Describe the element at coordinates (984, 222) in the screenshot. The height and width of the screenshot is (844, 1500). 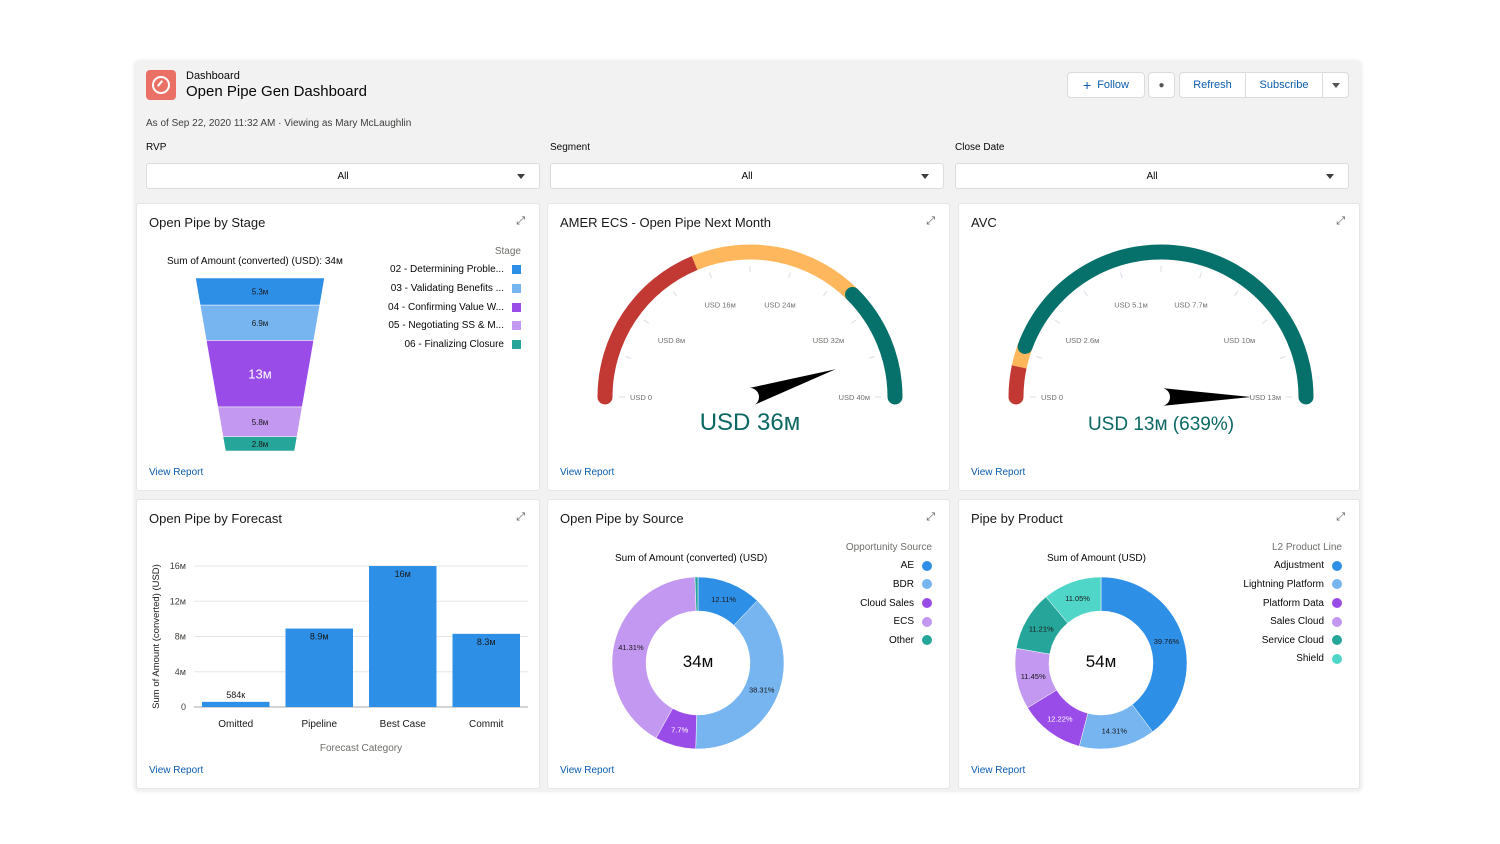
I see `card-title: AVC` at that location.